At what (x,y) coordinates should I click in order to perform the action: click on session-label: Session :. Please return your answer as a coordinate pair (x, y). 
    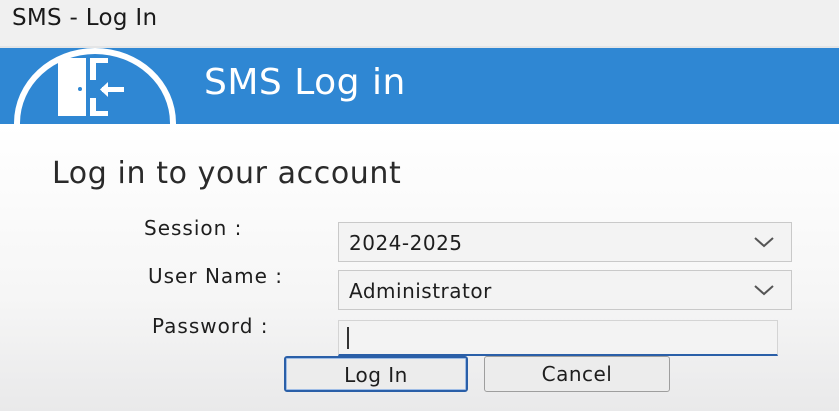
    Looking at the image, I should click on (193, 228).